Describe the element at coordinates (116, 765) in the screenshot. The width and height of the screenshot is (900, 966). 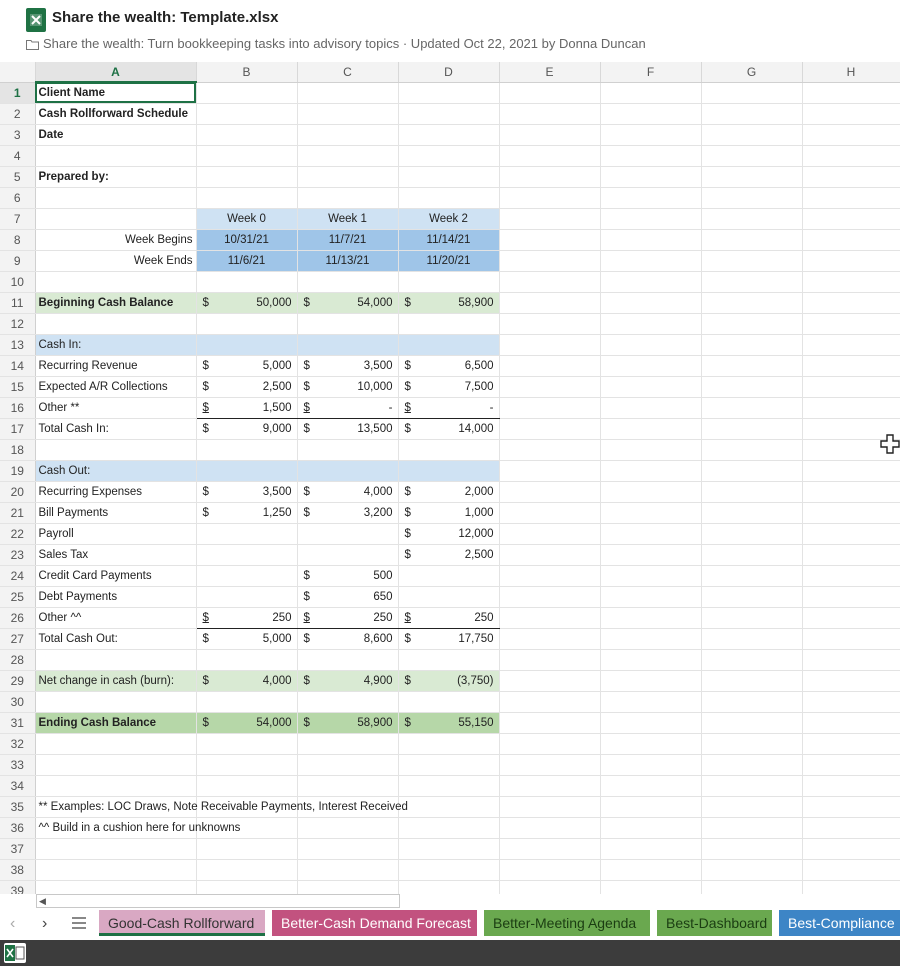
I see `cell-a33` at that location.